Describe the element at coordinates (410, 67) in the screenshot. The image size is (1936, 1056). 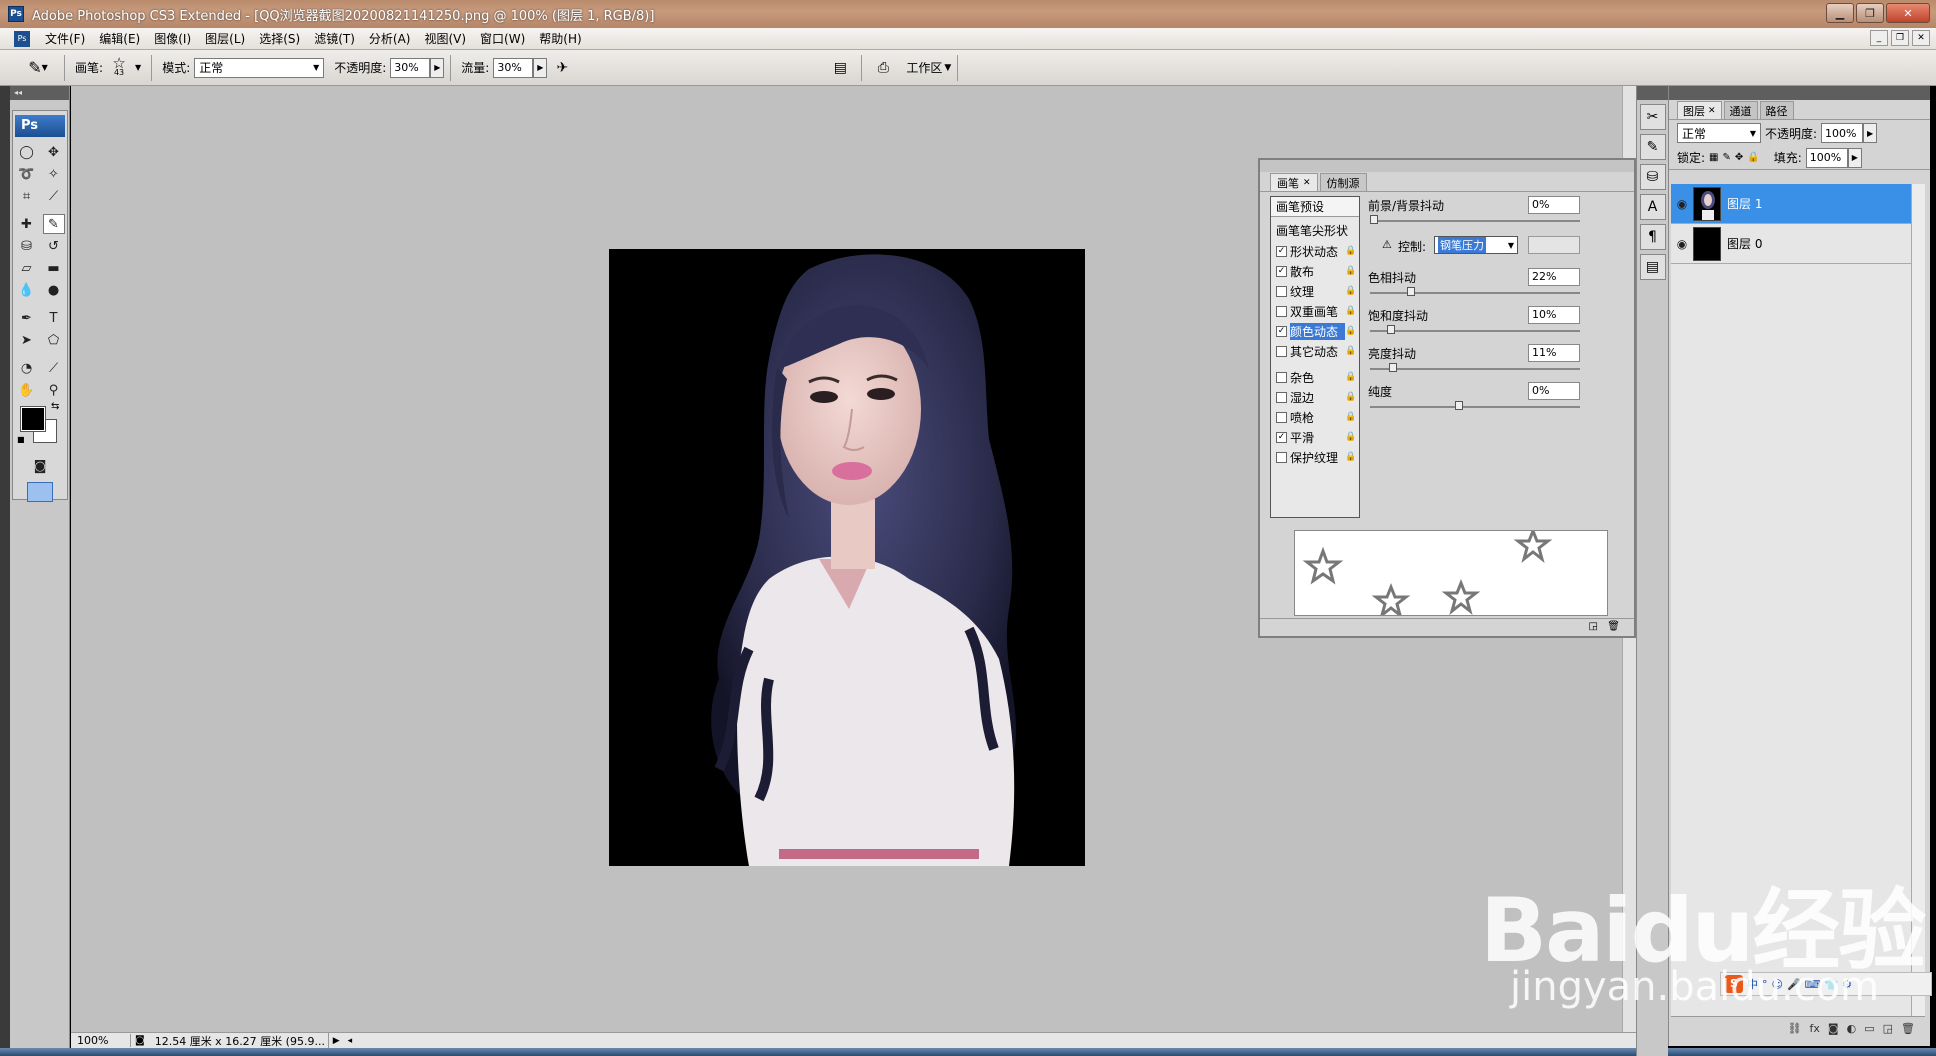
I see `opacity-input: 30%` at that location.